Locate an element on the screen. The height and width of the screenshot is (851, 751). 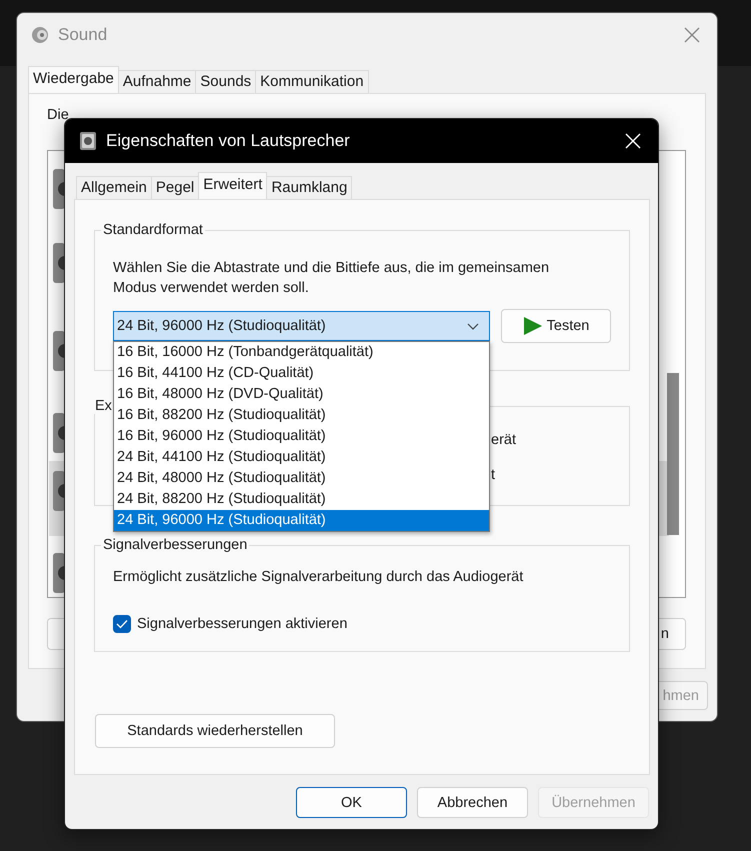
group-label: Ex is located at coordinates (103, 406).